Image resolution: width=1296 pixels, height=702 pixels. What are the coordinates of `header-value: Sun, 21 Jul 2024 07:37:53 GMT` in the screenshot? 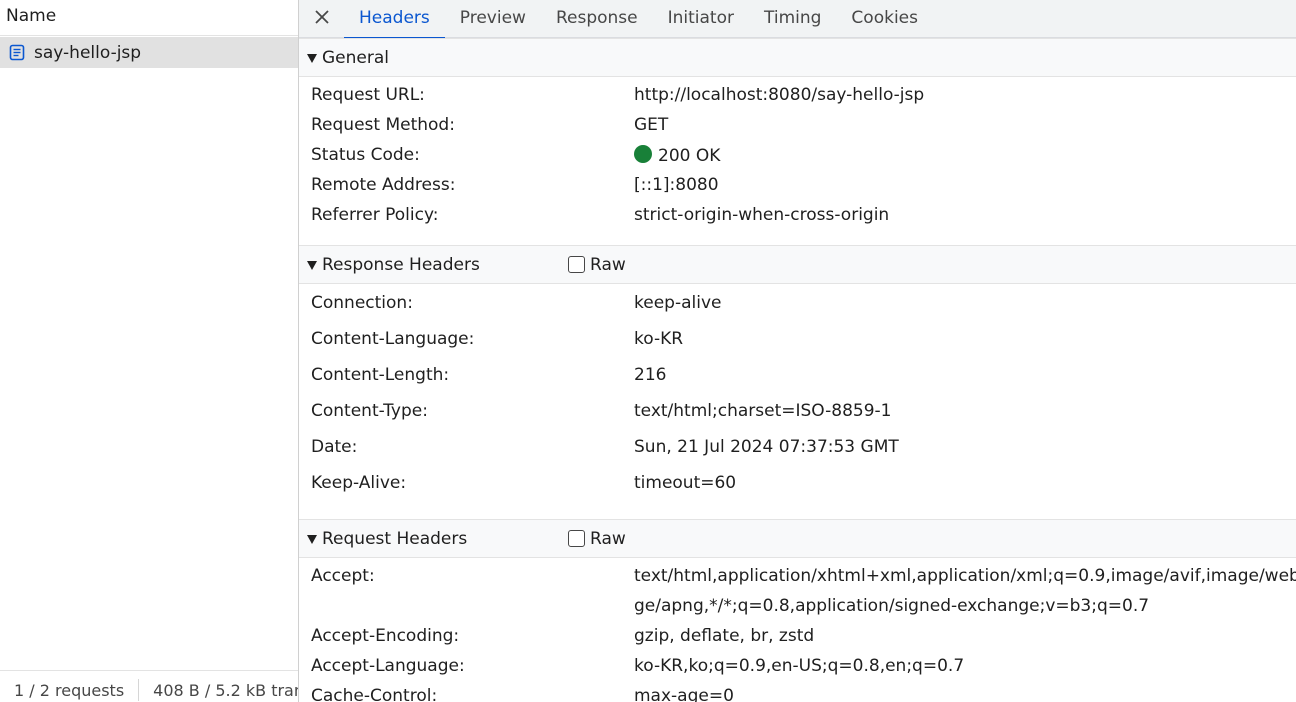 It's located at (766, 447).